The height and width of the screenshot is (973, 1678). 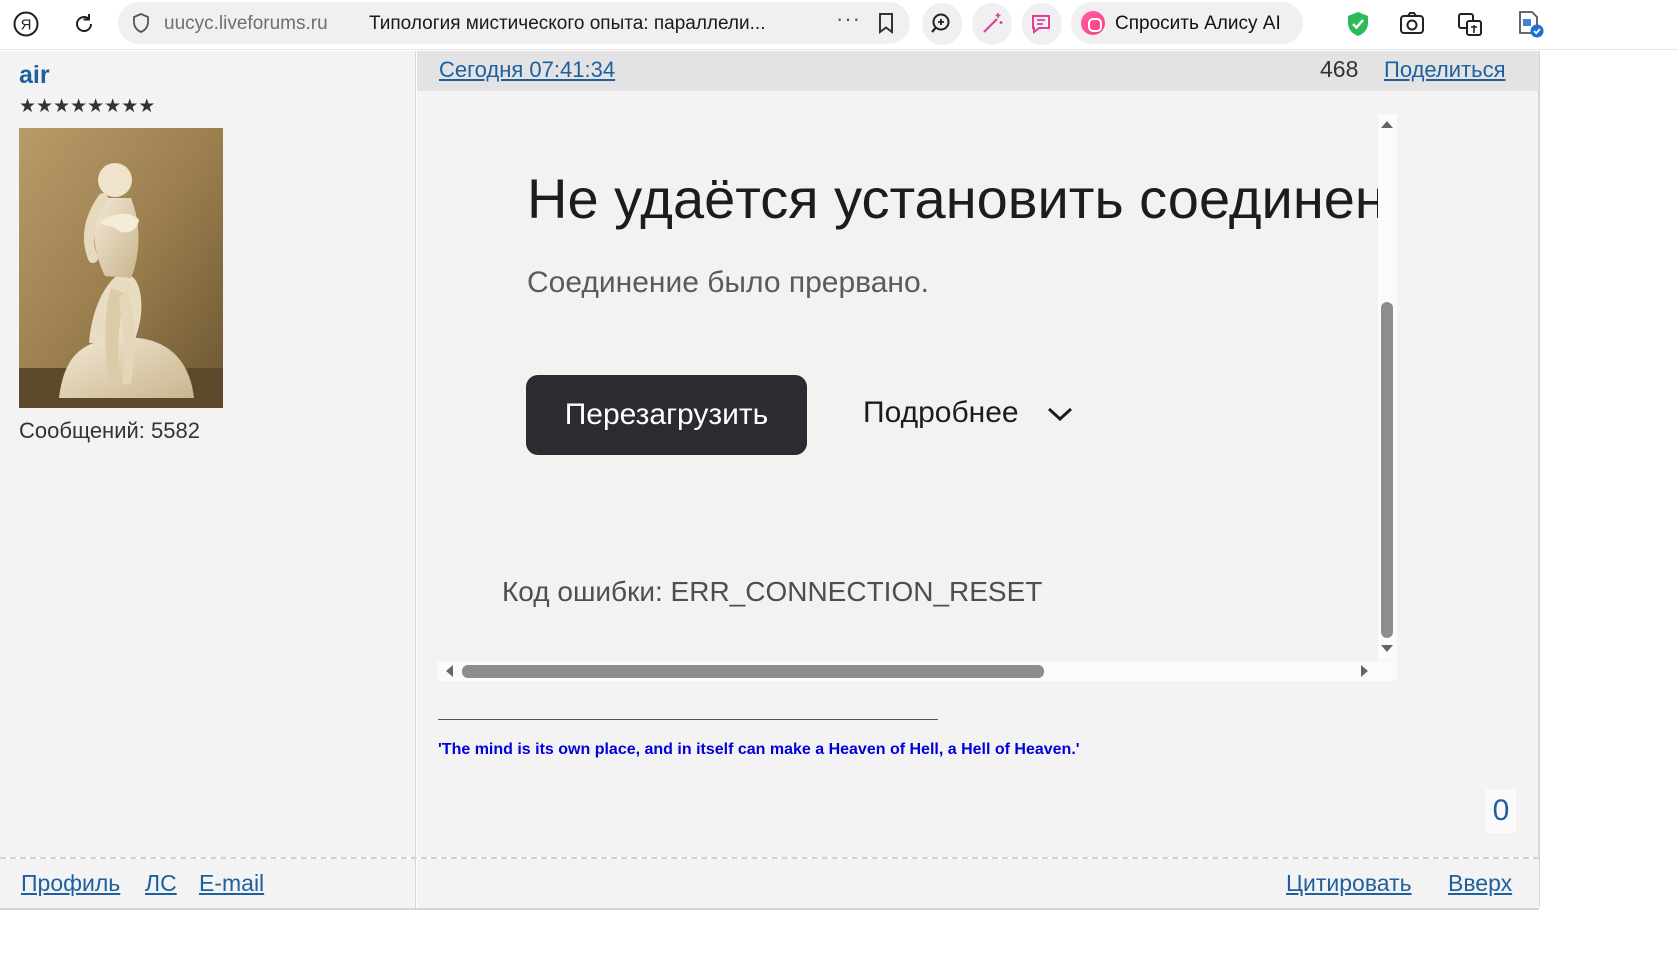 I want to click on email-link: E-mail, so click(x=231, y=883).